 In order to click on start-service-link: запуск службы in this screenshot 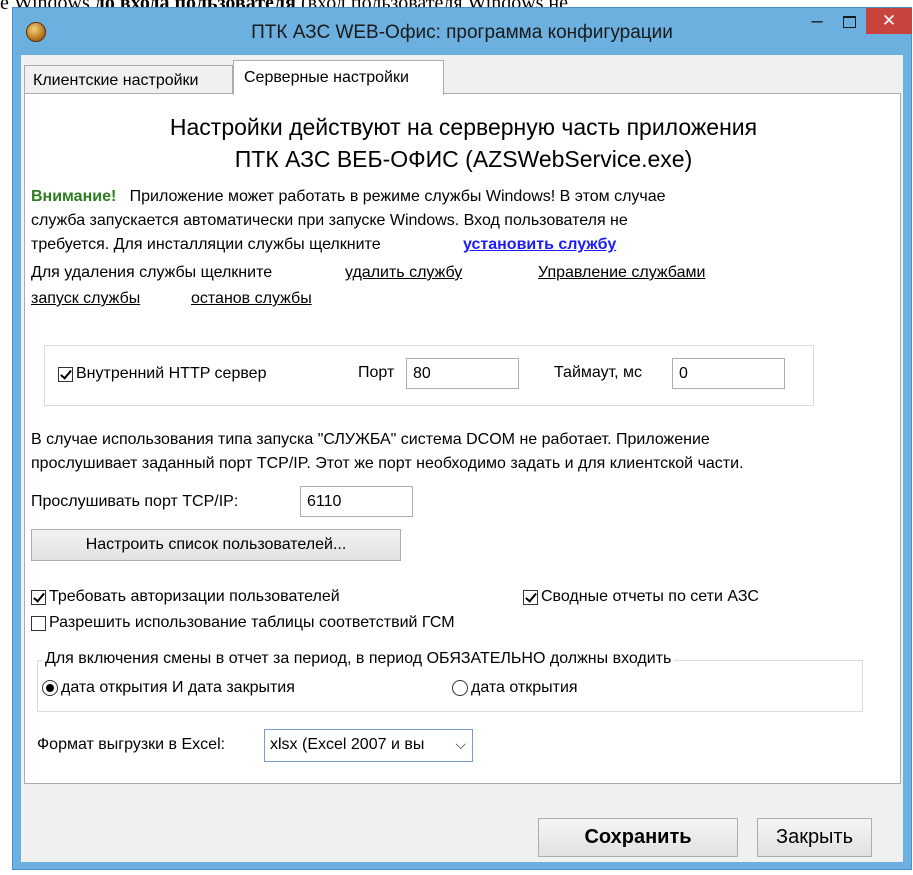, I will do `click(85, 299)`.